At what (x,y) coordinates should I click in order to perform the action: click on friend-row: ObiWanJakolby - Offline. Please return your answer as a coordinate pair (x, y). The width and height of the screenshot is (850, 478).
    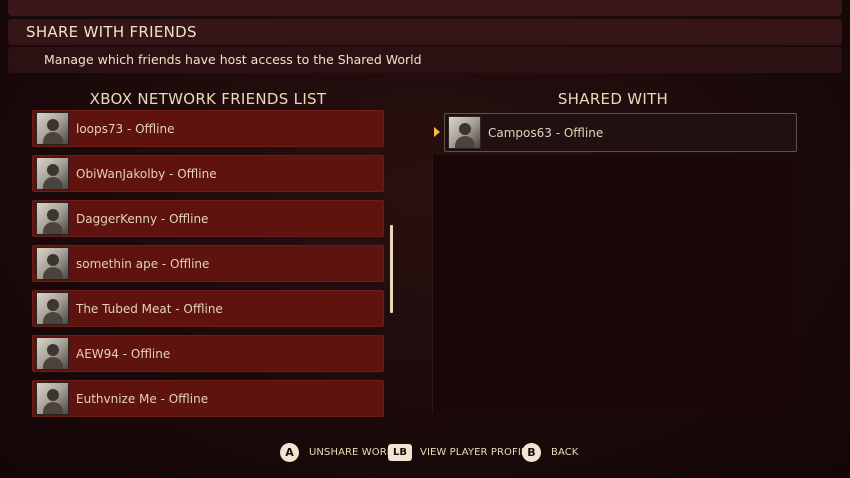
    Looking at the image, I should click on (208, 173).